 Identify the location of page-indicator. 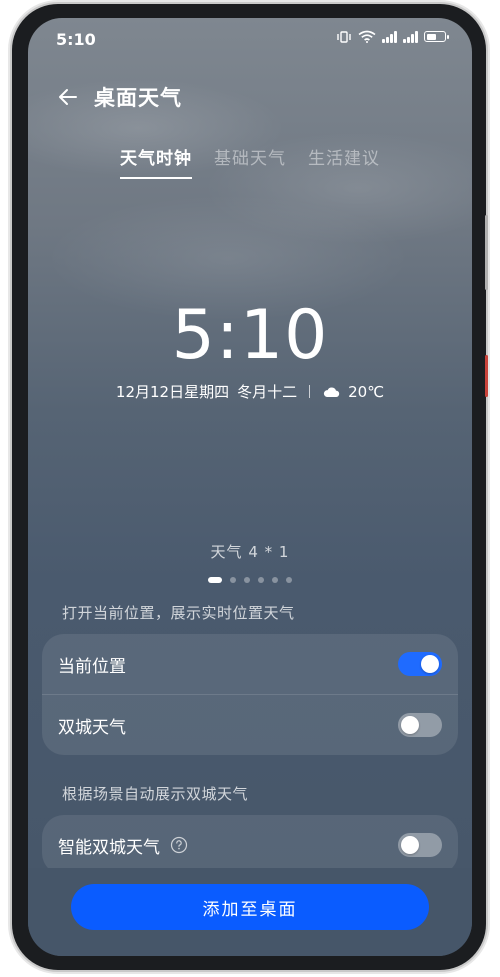
(250, 580).